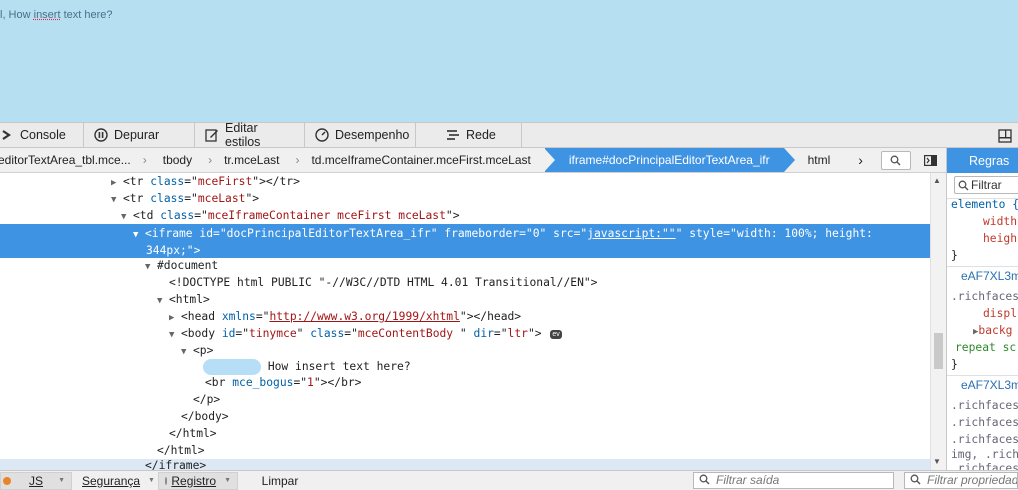 The height and width of the screenshot is (490, 1018). Describe the element at coordinates (86, 15) in the screenshot. I see `preview-text-suffix: text here?` at that location.